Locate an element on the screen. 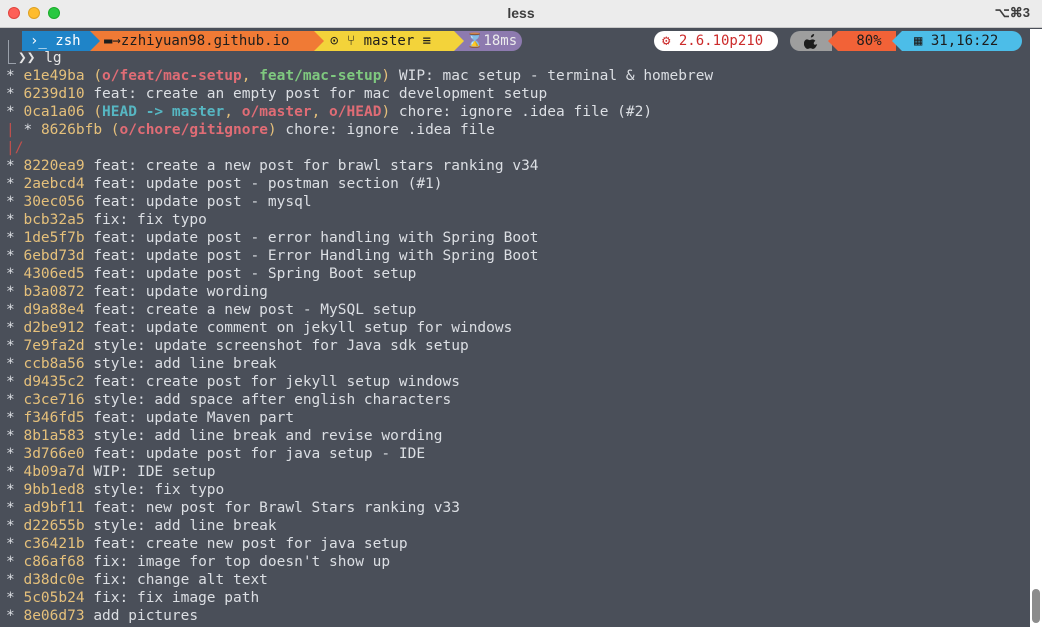 This screenshot has width=1042, height=627. prompt-path-segment: ▬→zzhiyuan98.github.io is located at coordinates (202, 41).